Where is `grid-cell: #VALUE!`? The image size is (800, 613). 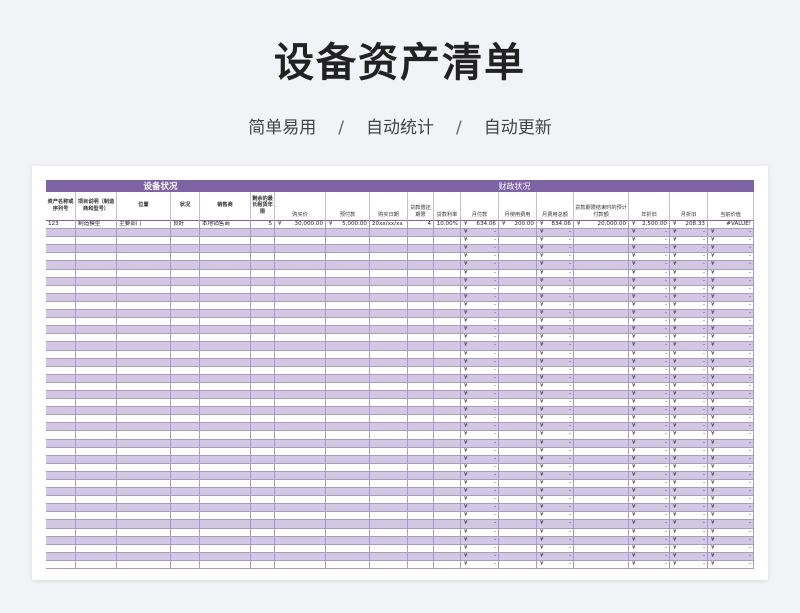
grid-cell: #VALUE! is located at coordinates (731, 225).